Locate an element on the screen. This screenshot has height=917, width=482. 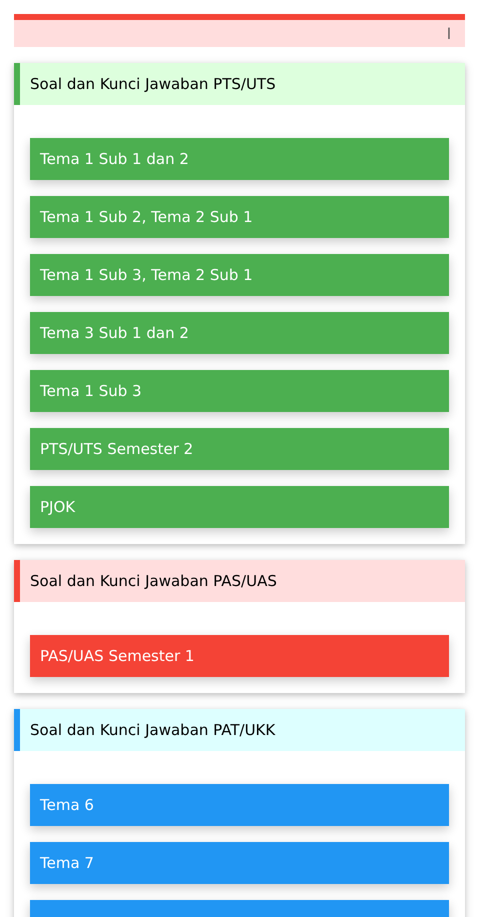
link-button: Tema 7 is located at coordinates (239, 863).